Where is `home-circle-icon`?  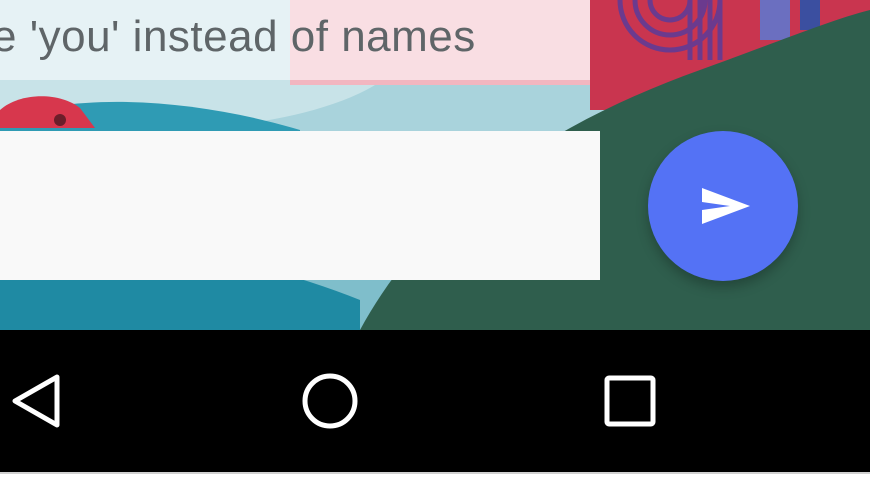
home-circle-icon is located at coordinates (330, 401).